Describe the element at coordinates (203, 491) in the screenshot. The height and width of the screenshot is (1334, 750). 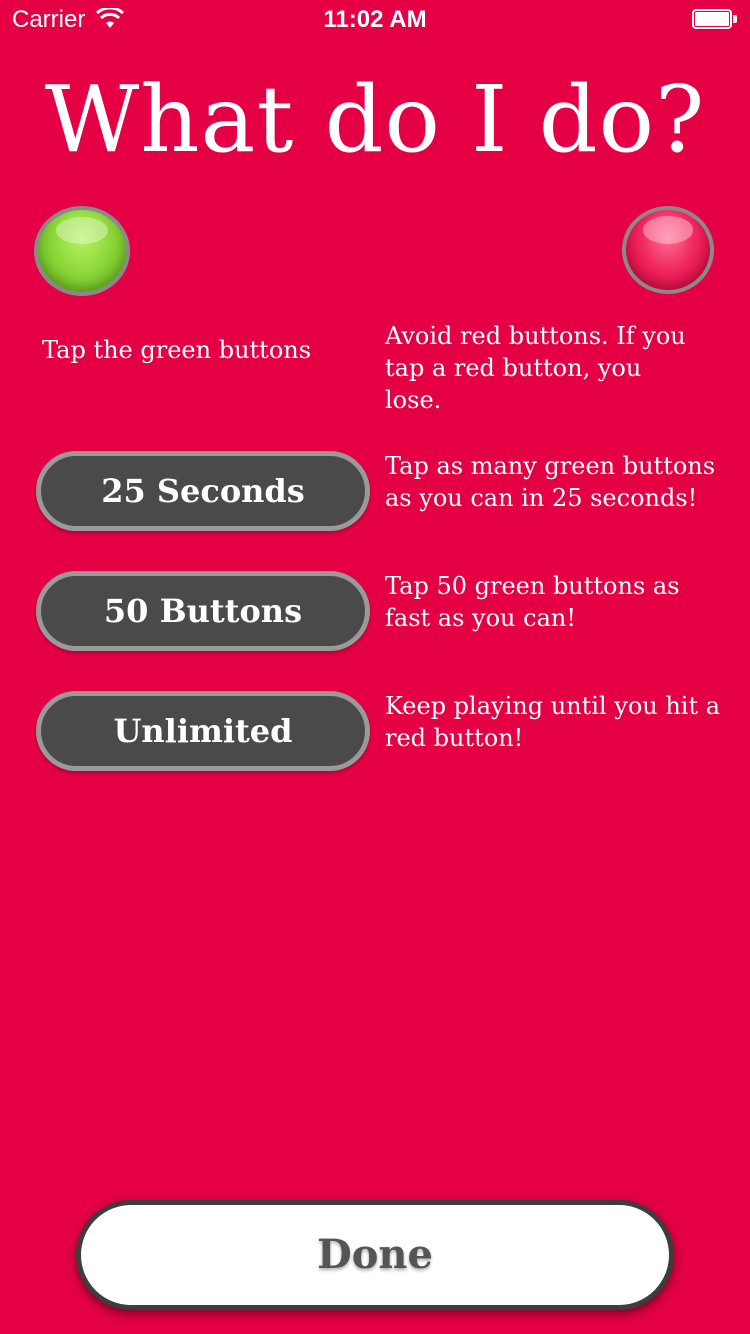
I see `mode-25-seconds-button: 25 Seconds` at that location.